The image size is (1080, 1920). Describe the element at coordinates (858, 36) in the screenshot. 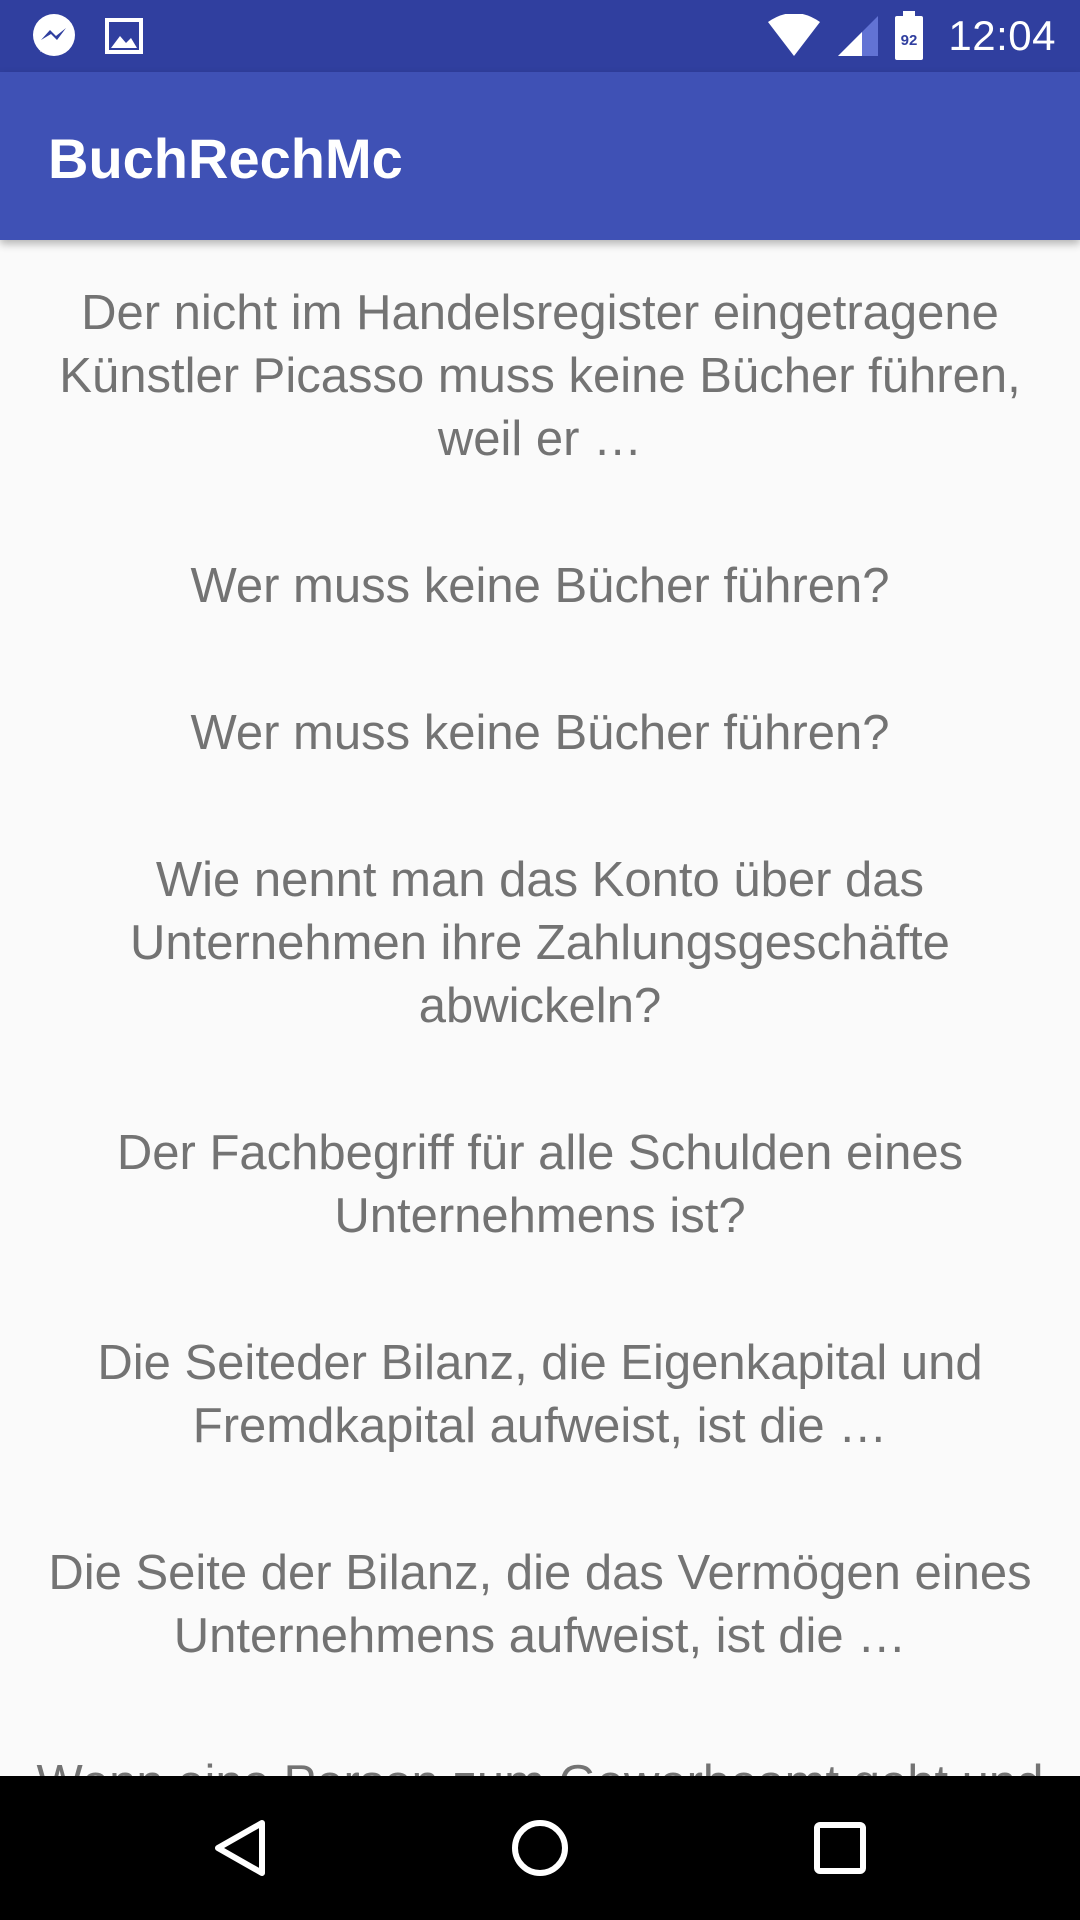

I see `signal-icon` at that location.